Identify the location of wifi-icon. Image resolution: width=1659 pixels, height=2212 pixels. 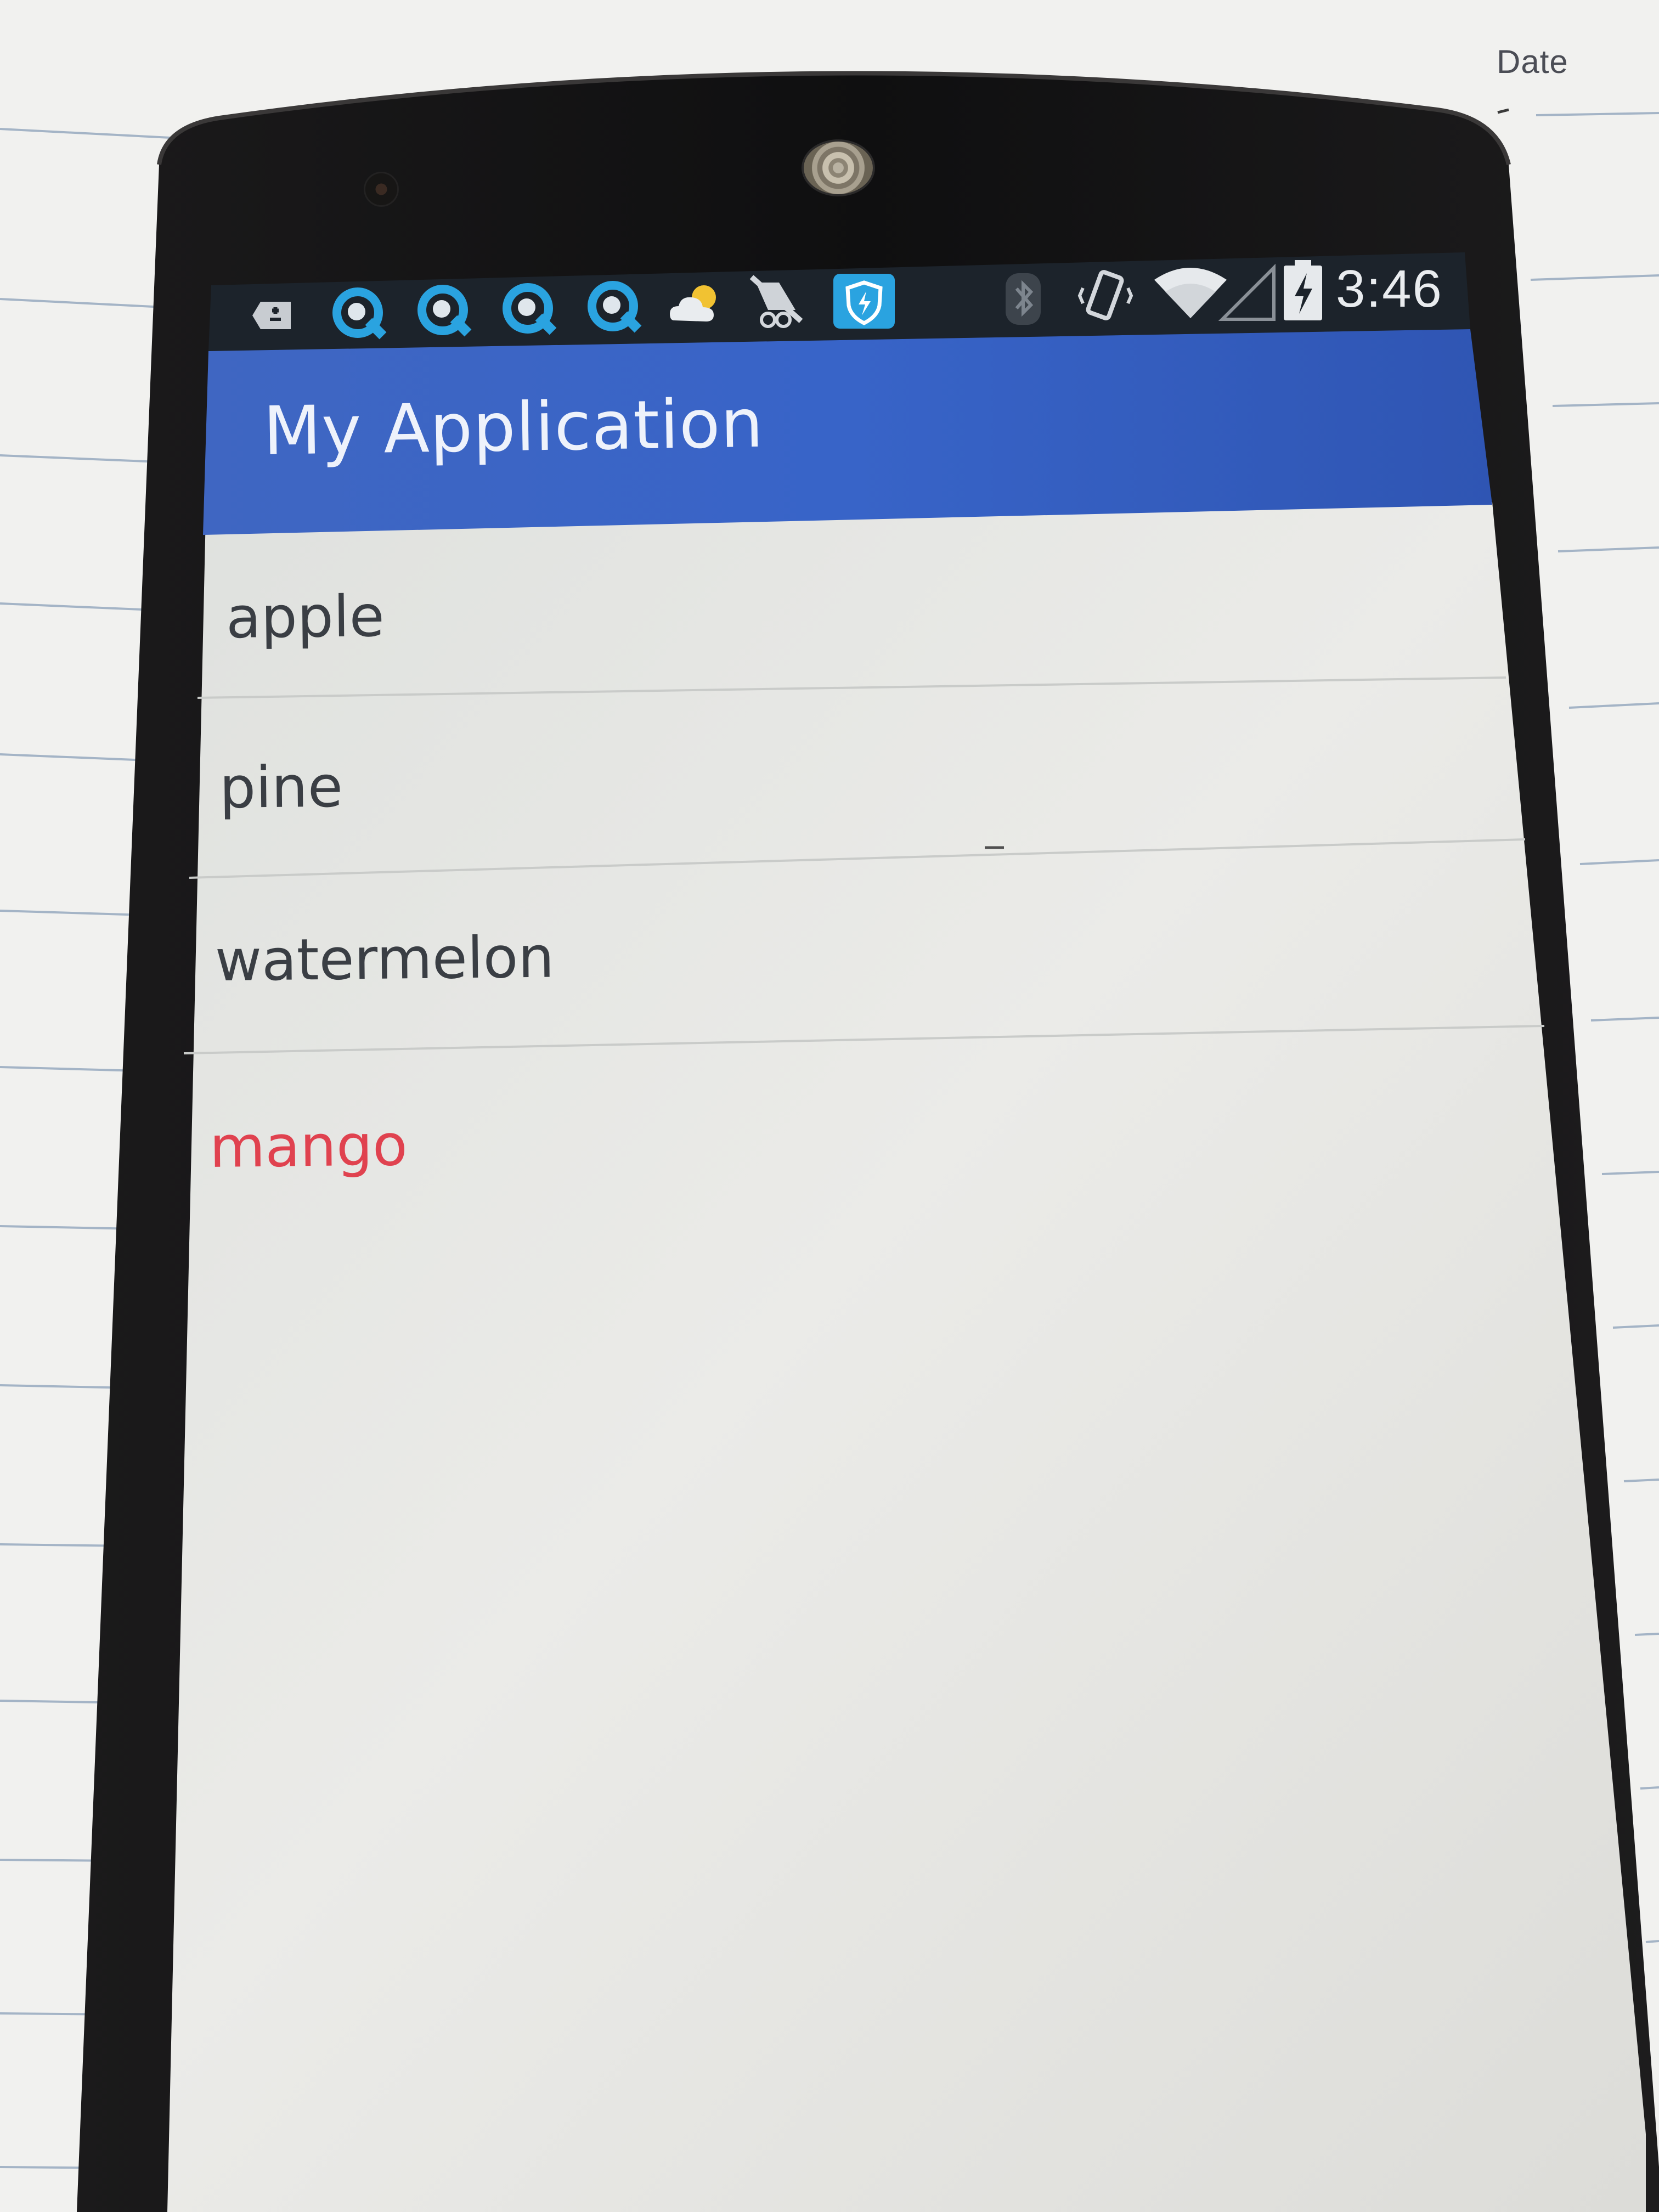
(1190, 293).